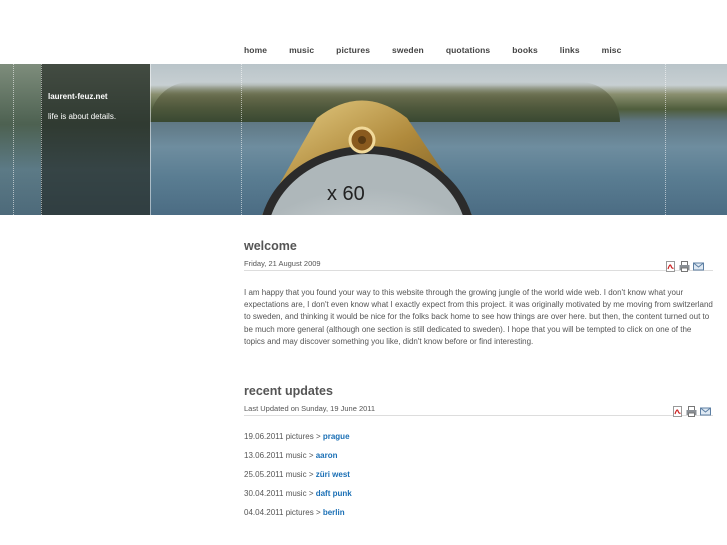 This screenshot has width=727, height=545. I want to click on update-date: 30.04.2011, so click(264, 493).